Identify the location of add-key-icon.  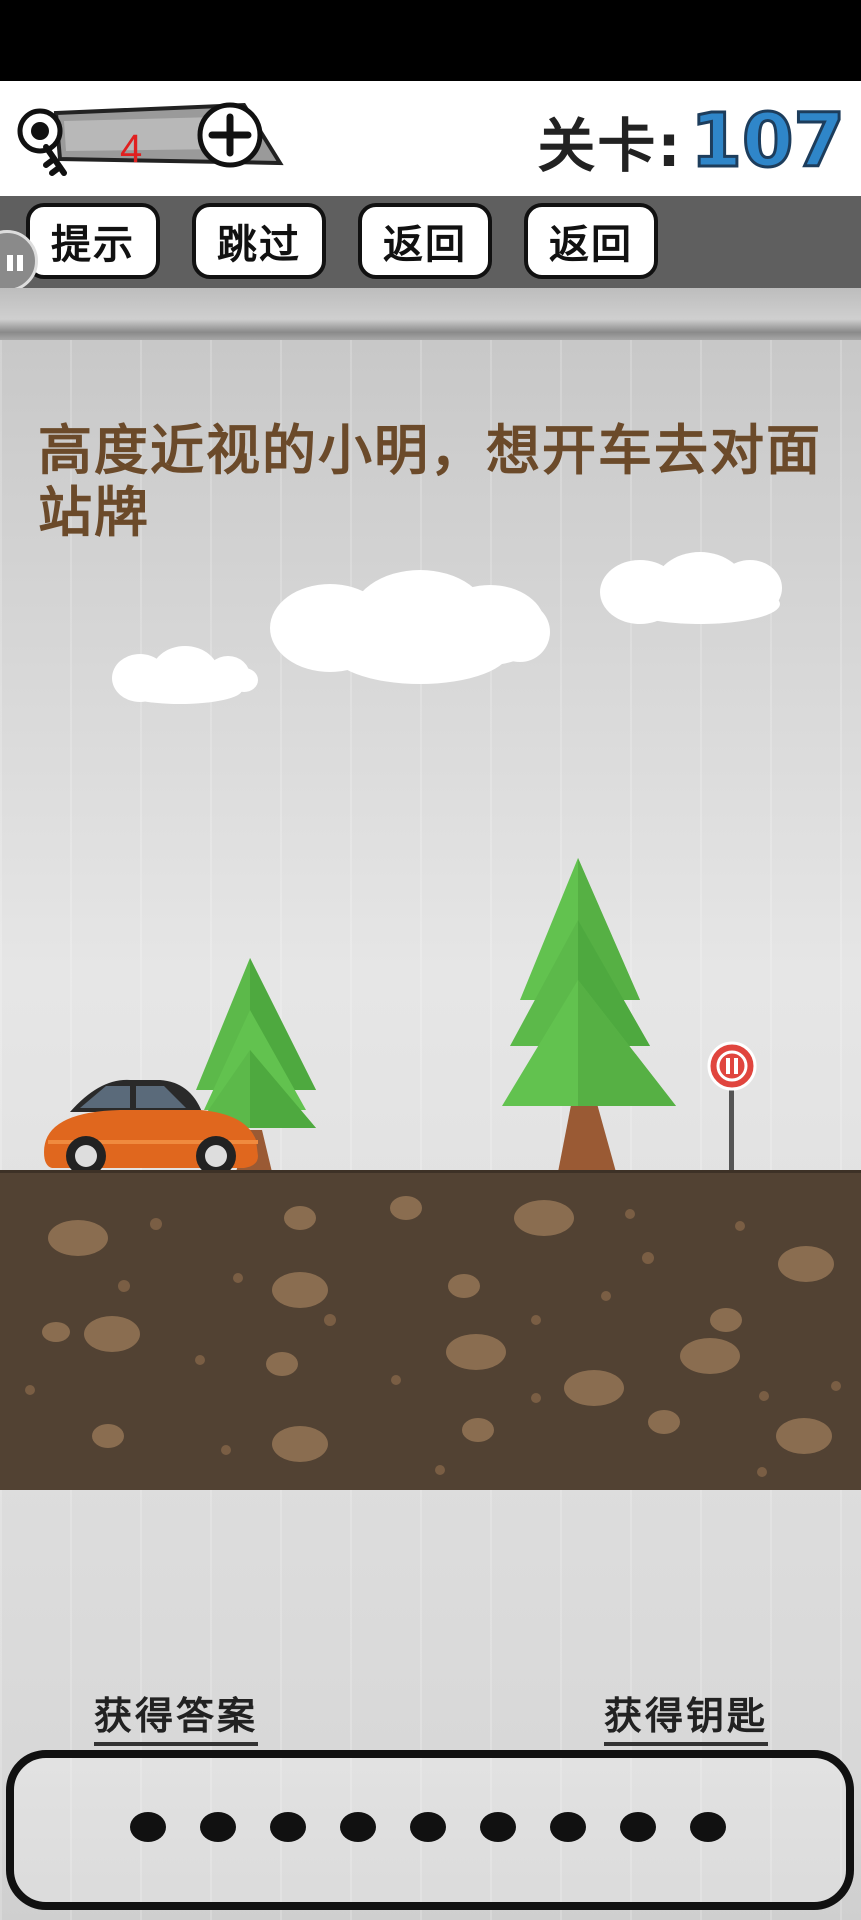
(230, 135).